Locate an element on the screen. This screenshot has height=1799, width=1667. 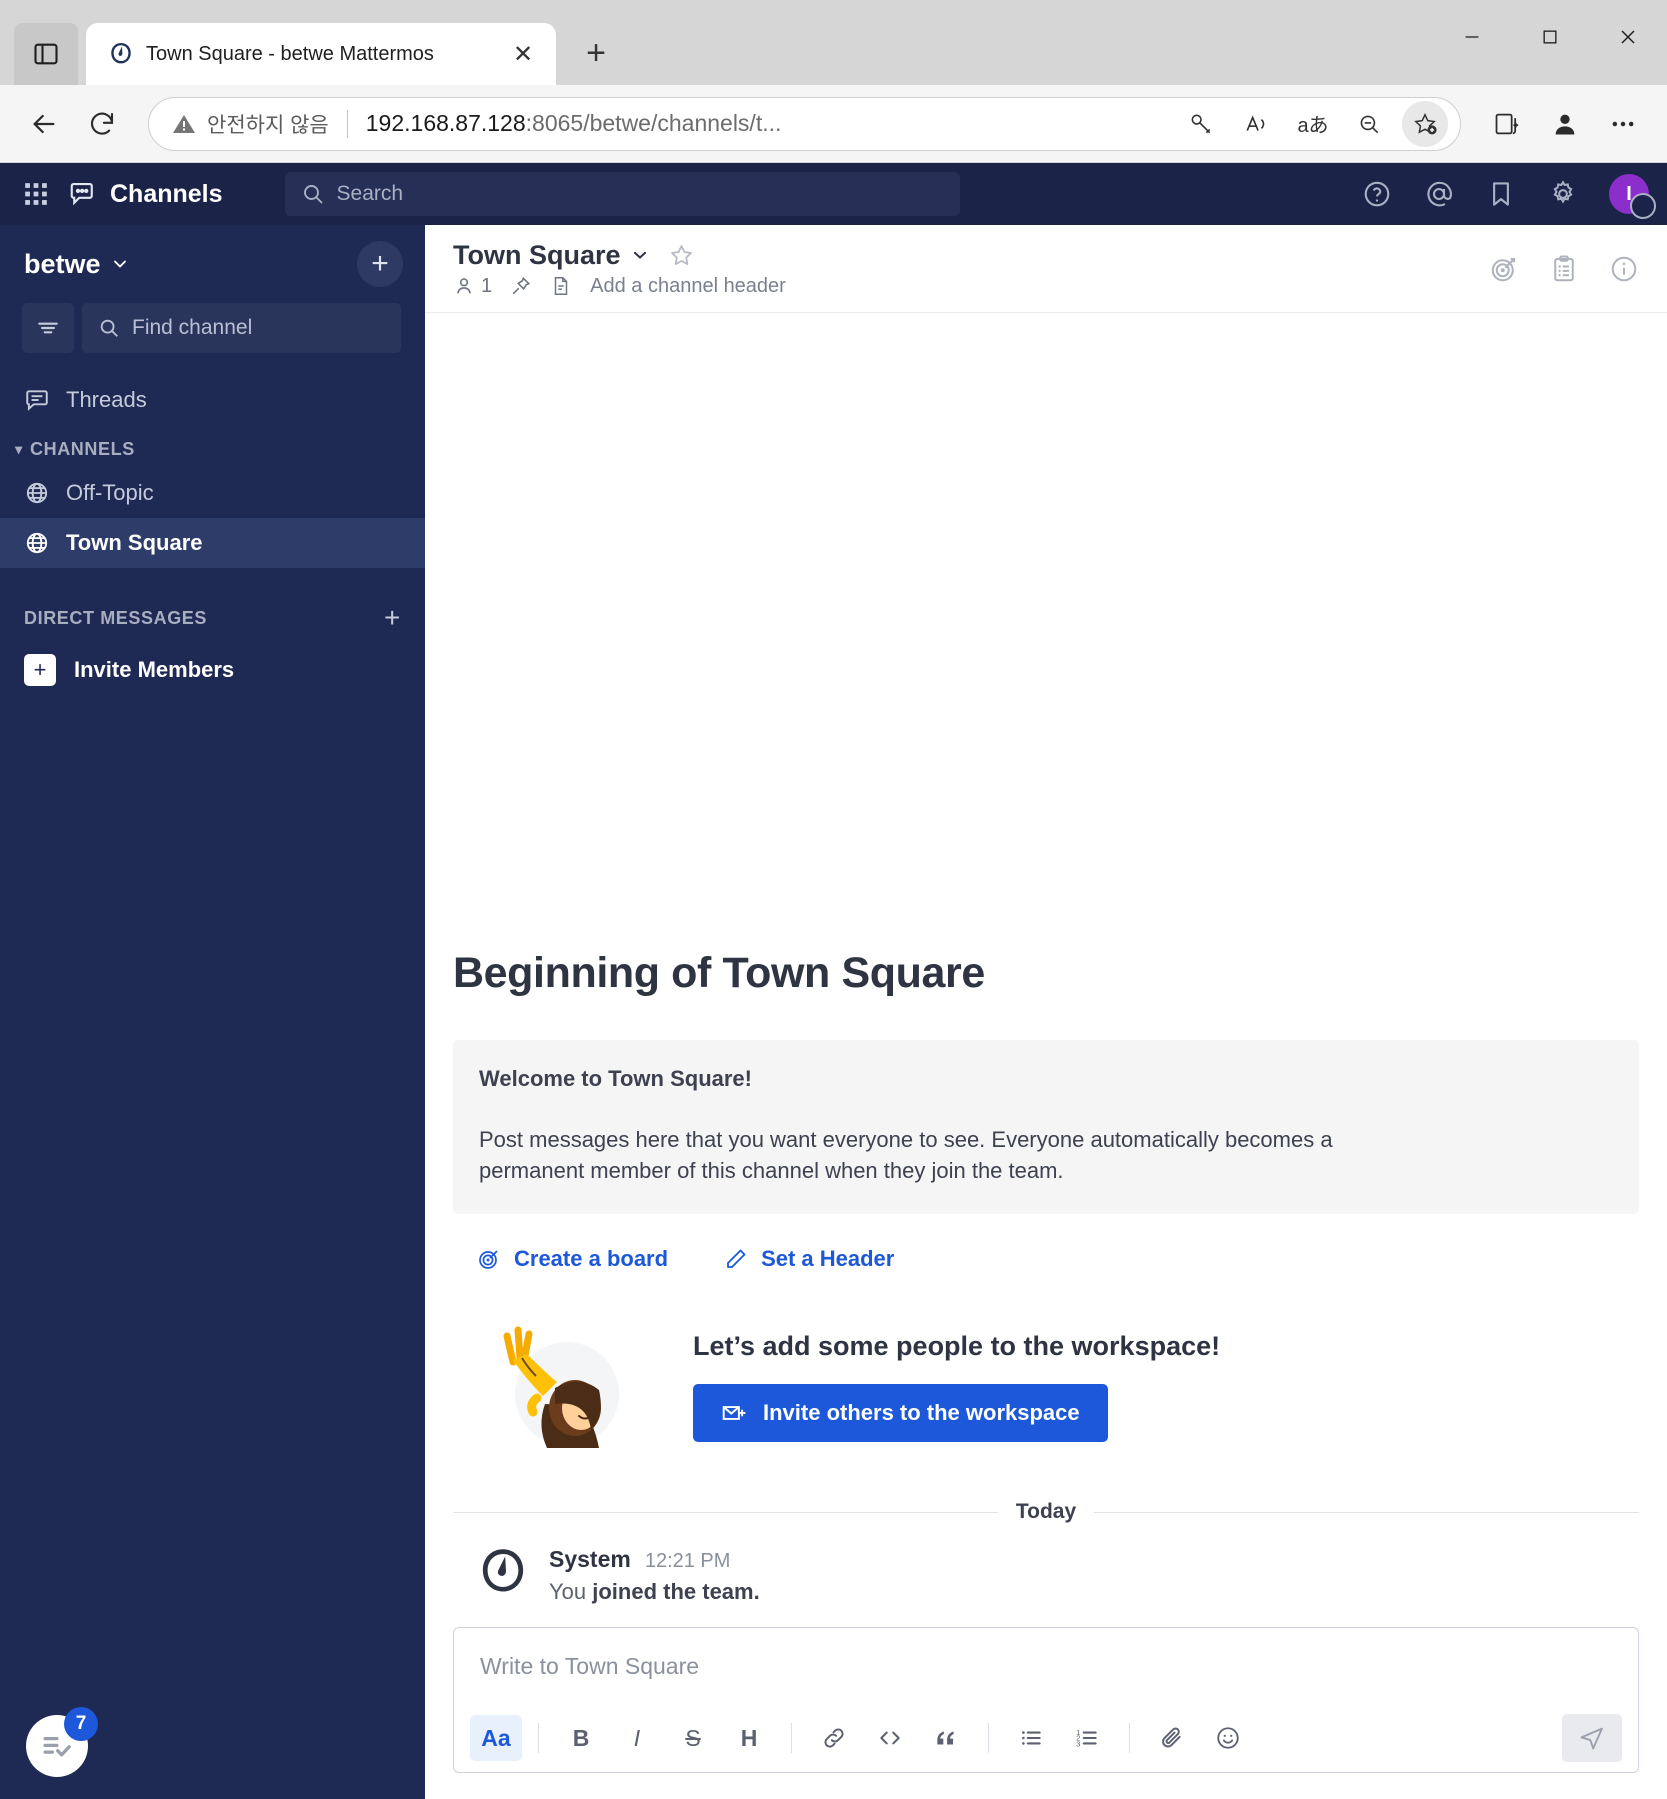
avatar: I is located at coordinates (1632, 196).